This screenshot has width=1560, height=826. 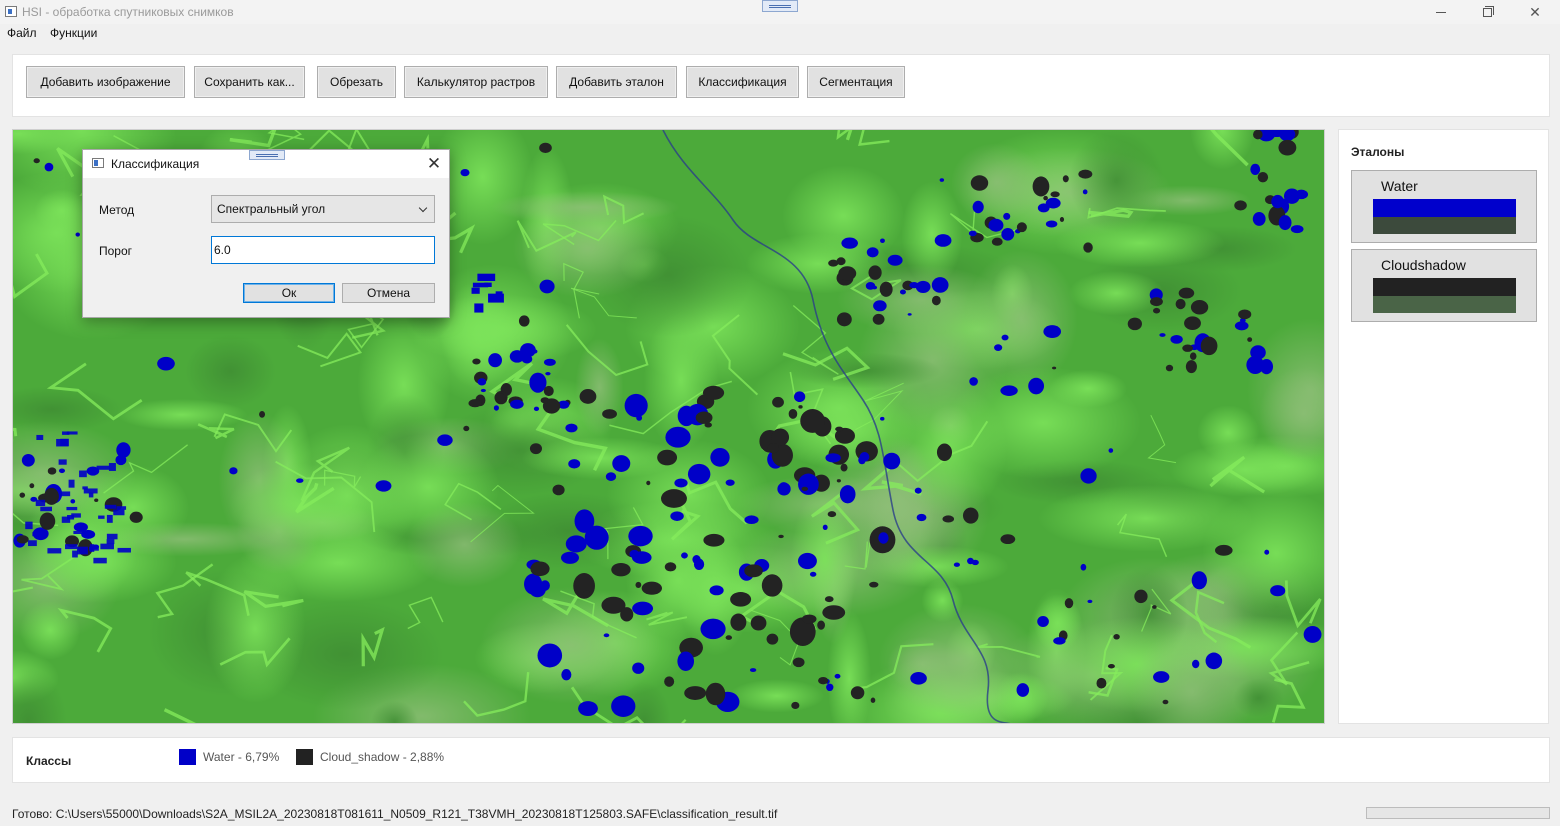 What do you see at coordinates (856, 82) in the screenshot?
I see `segmentation-button: Сегментация` at bounding box center [856, 82].